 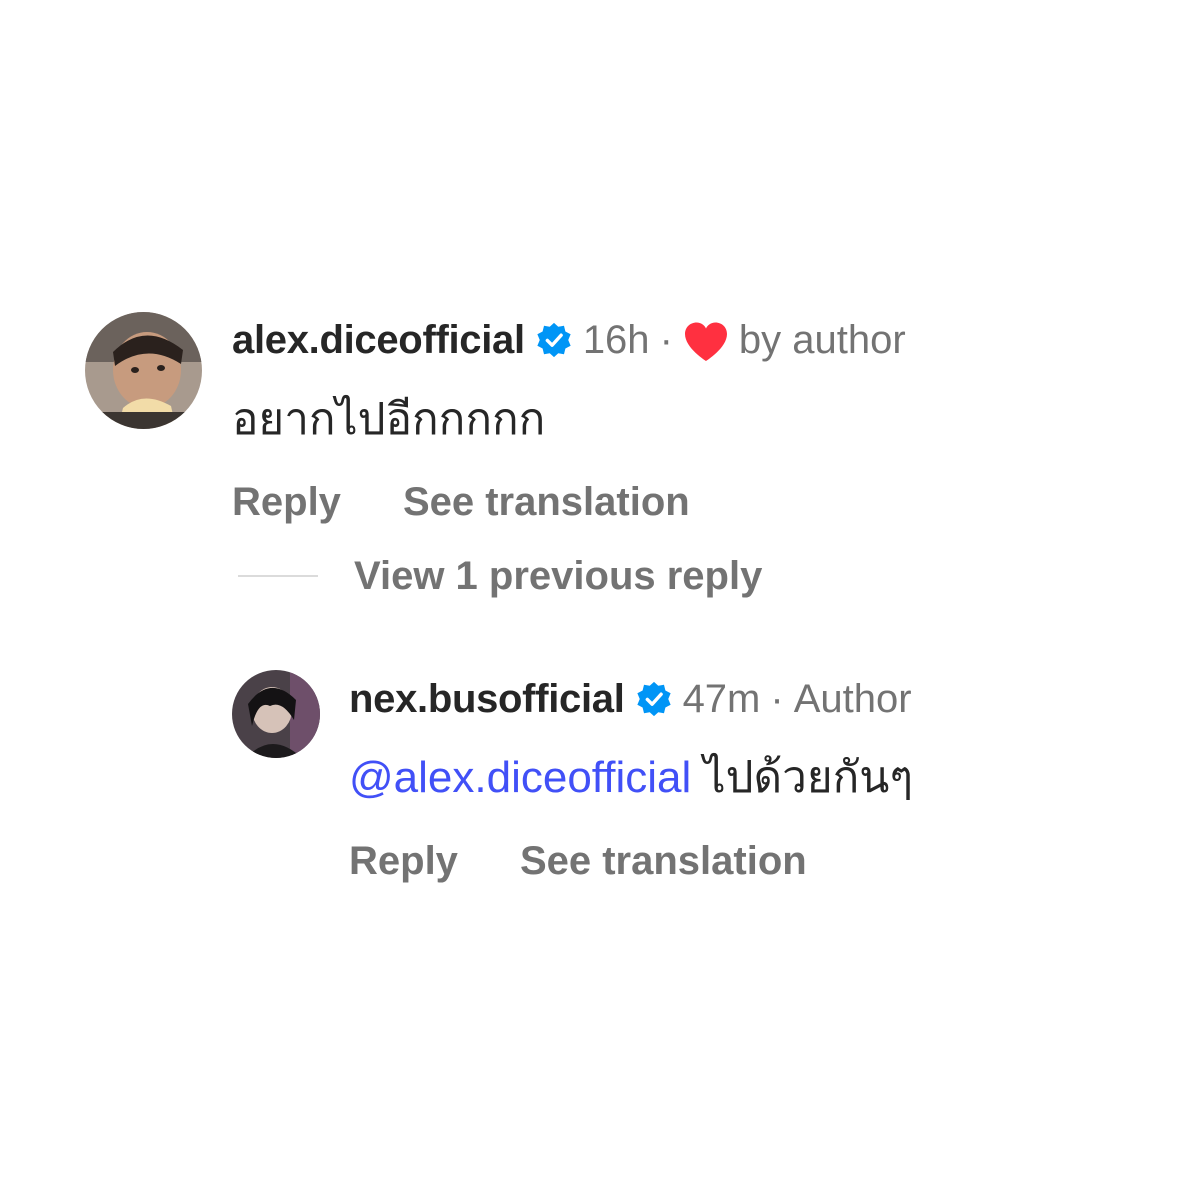 What do you see at coordinates (278, 576) in the screenshot?
I see `thread-line` at bounding box center [278, 576].